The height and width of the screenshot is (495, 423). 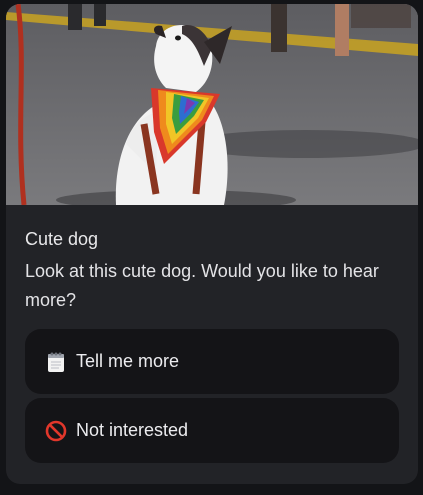 I want to click on tell-me-more-label: Tell me more, so click(x=128, y=361).